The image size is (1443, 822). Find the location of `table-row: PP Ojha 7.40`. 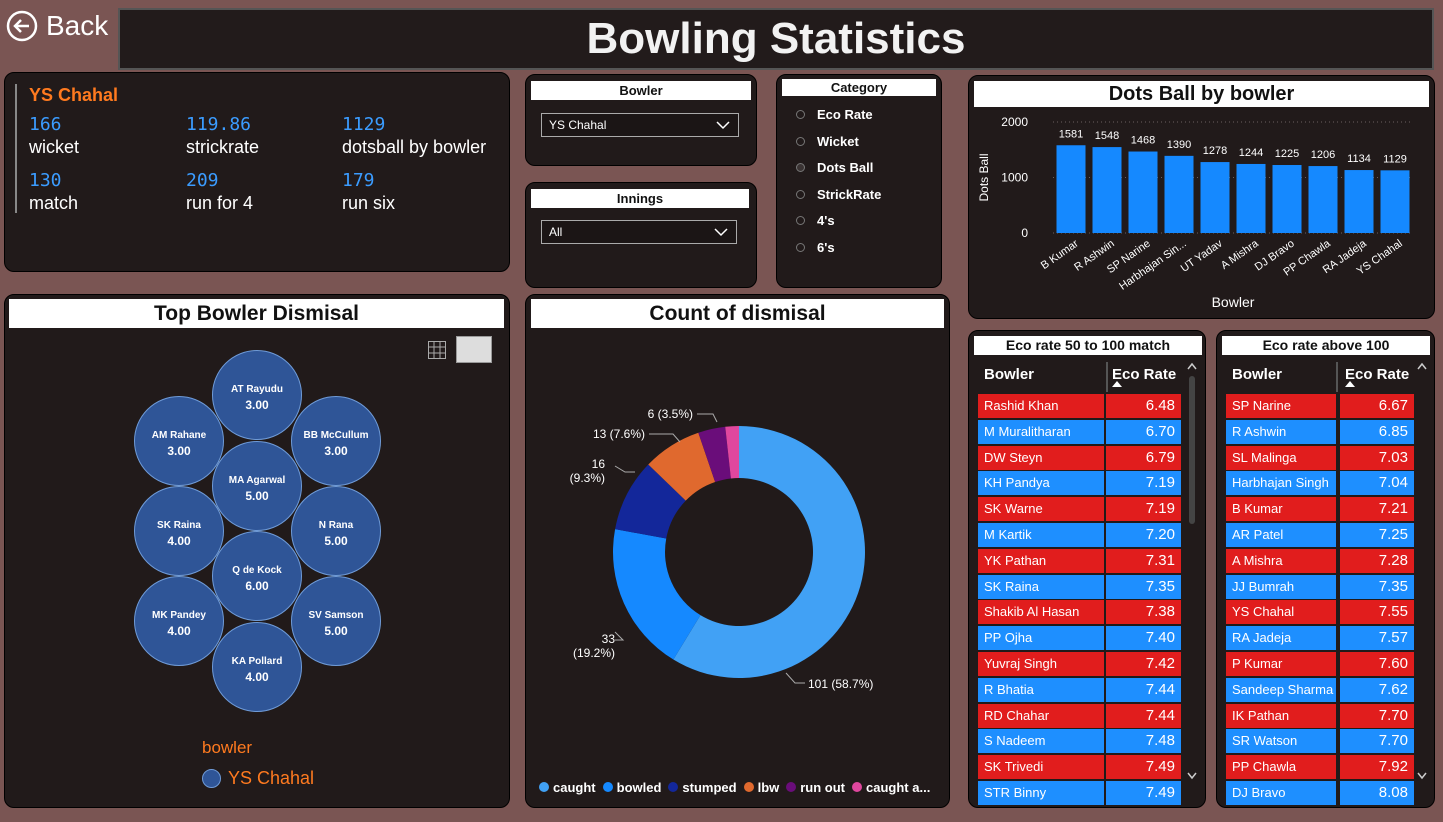

table-row: PP Ojha 7.40 is located at coordinates (1079, 638).